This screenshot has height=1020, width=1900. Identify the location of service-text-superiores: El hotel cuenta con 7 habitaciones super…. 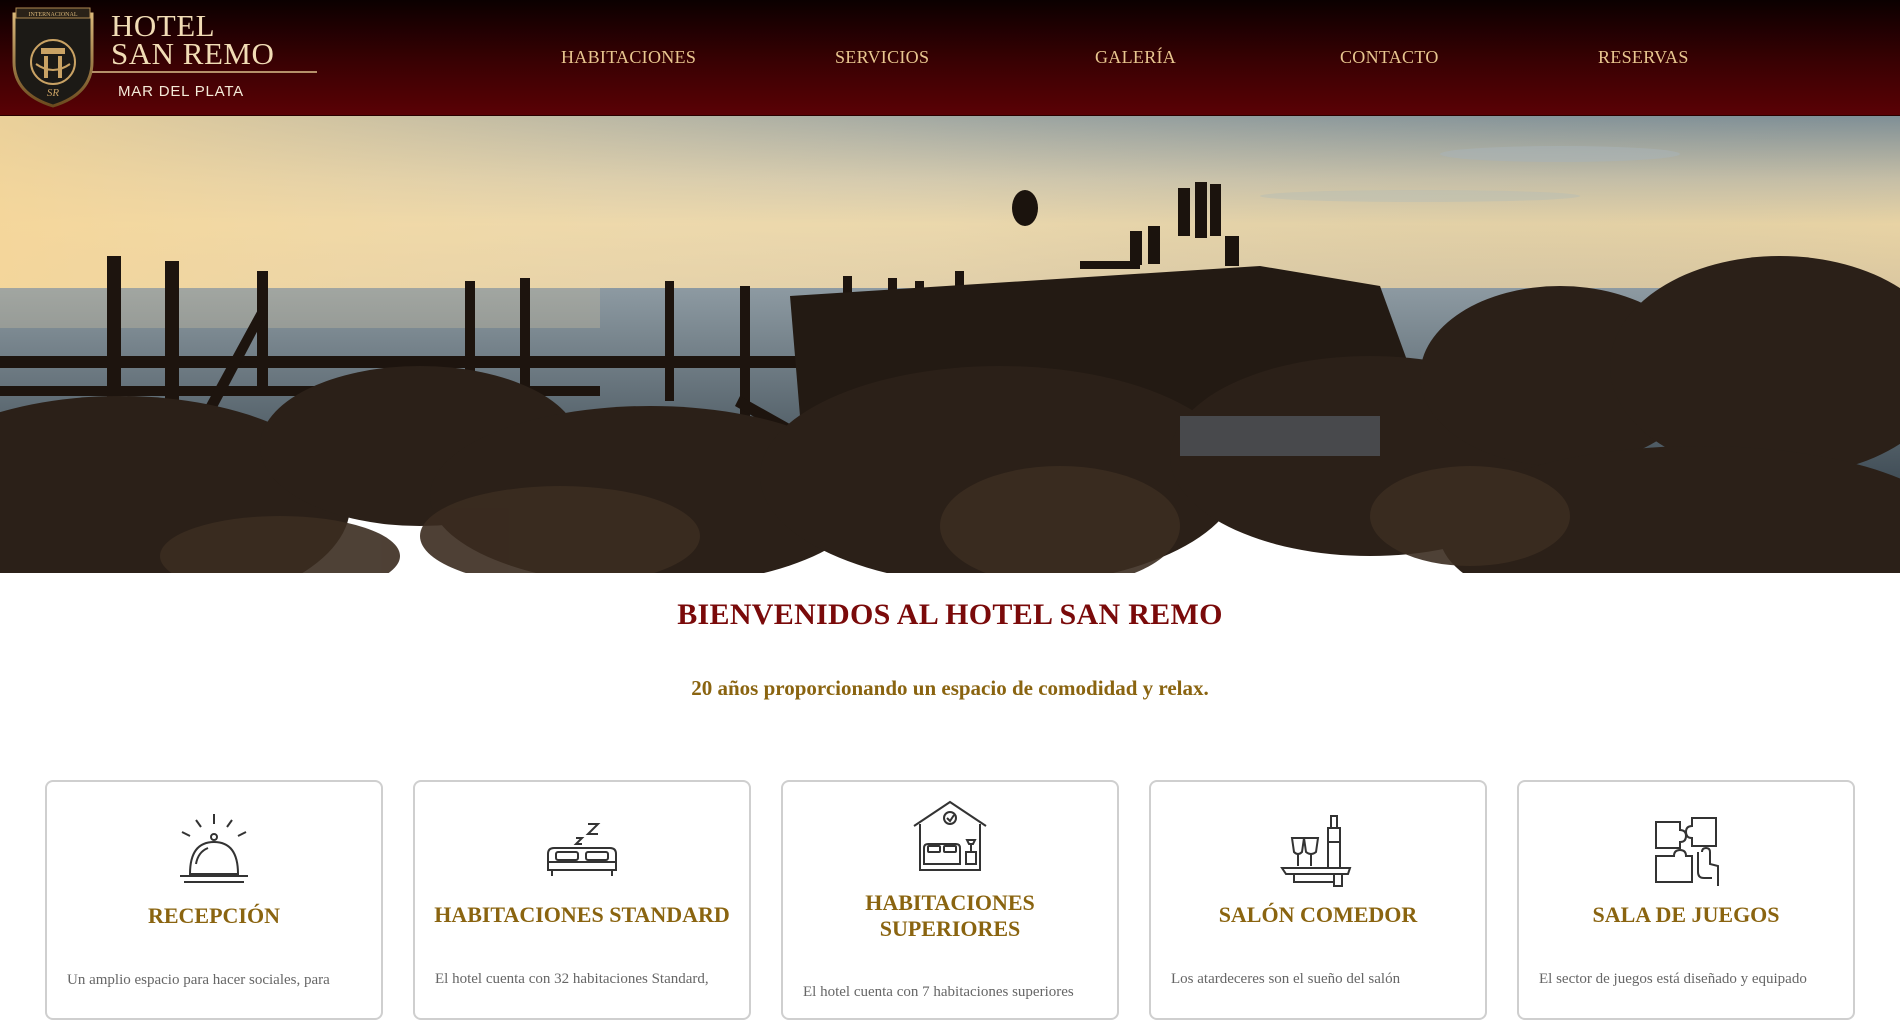
(938, 992).